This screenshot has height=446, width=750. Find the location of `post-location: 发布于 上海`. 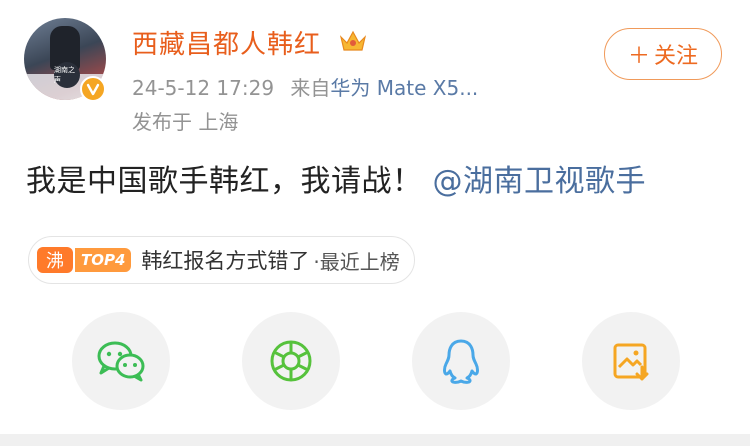

post-location: 发布于 上海 is located at coordinates (185, 122).